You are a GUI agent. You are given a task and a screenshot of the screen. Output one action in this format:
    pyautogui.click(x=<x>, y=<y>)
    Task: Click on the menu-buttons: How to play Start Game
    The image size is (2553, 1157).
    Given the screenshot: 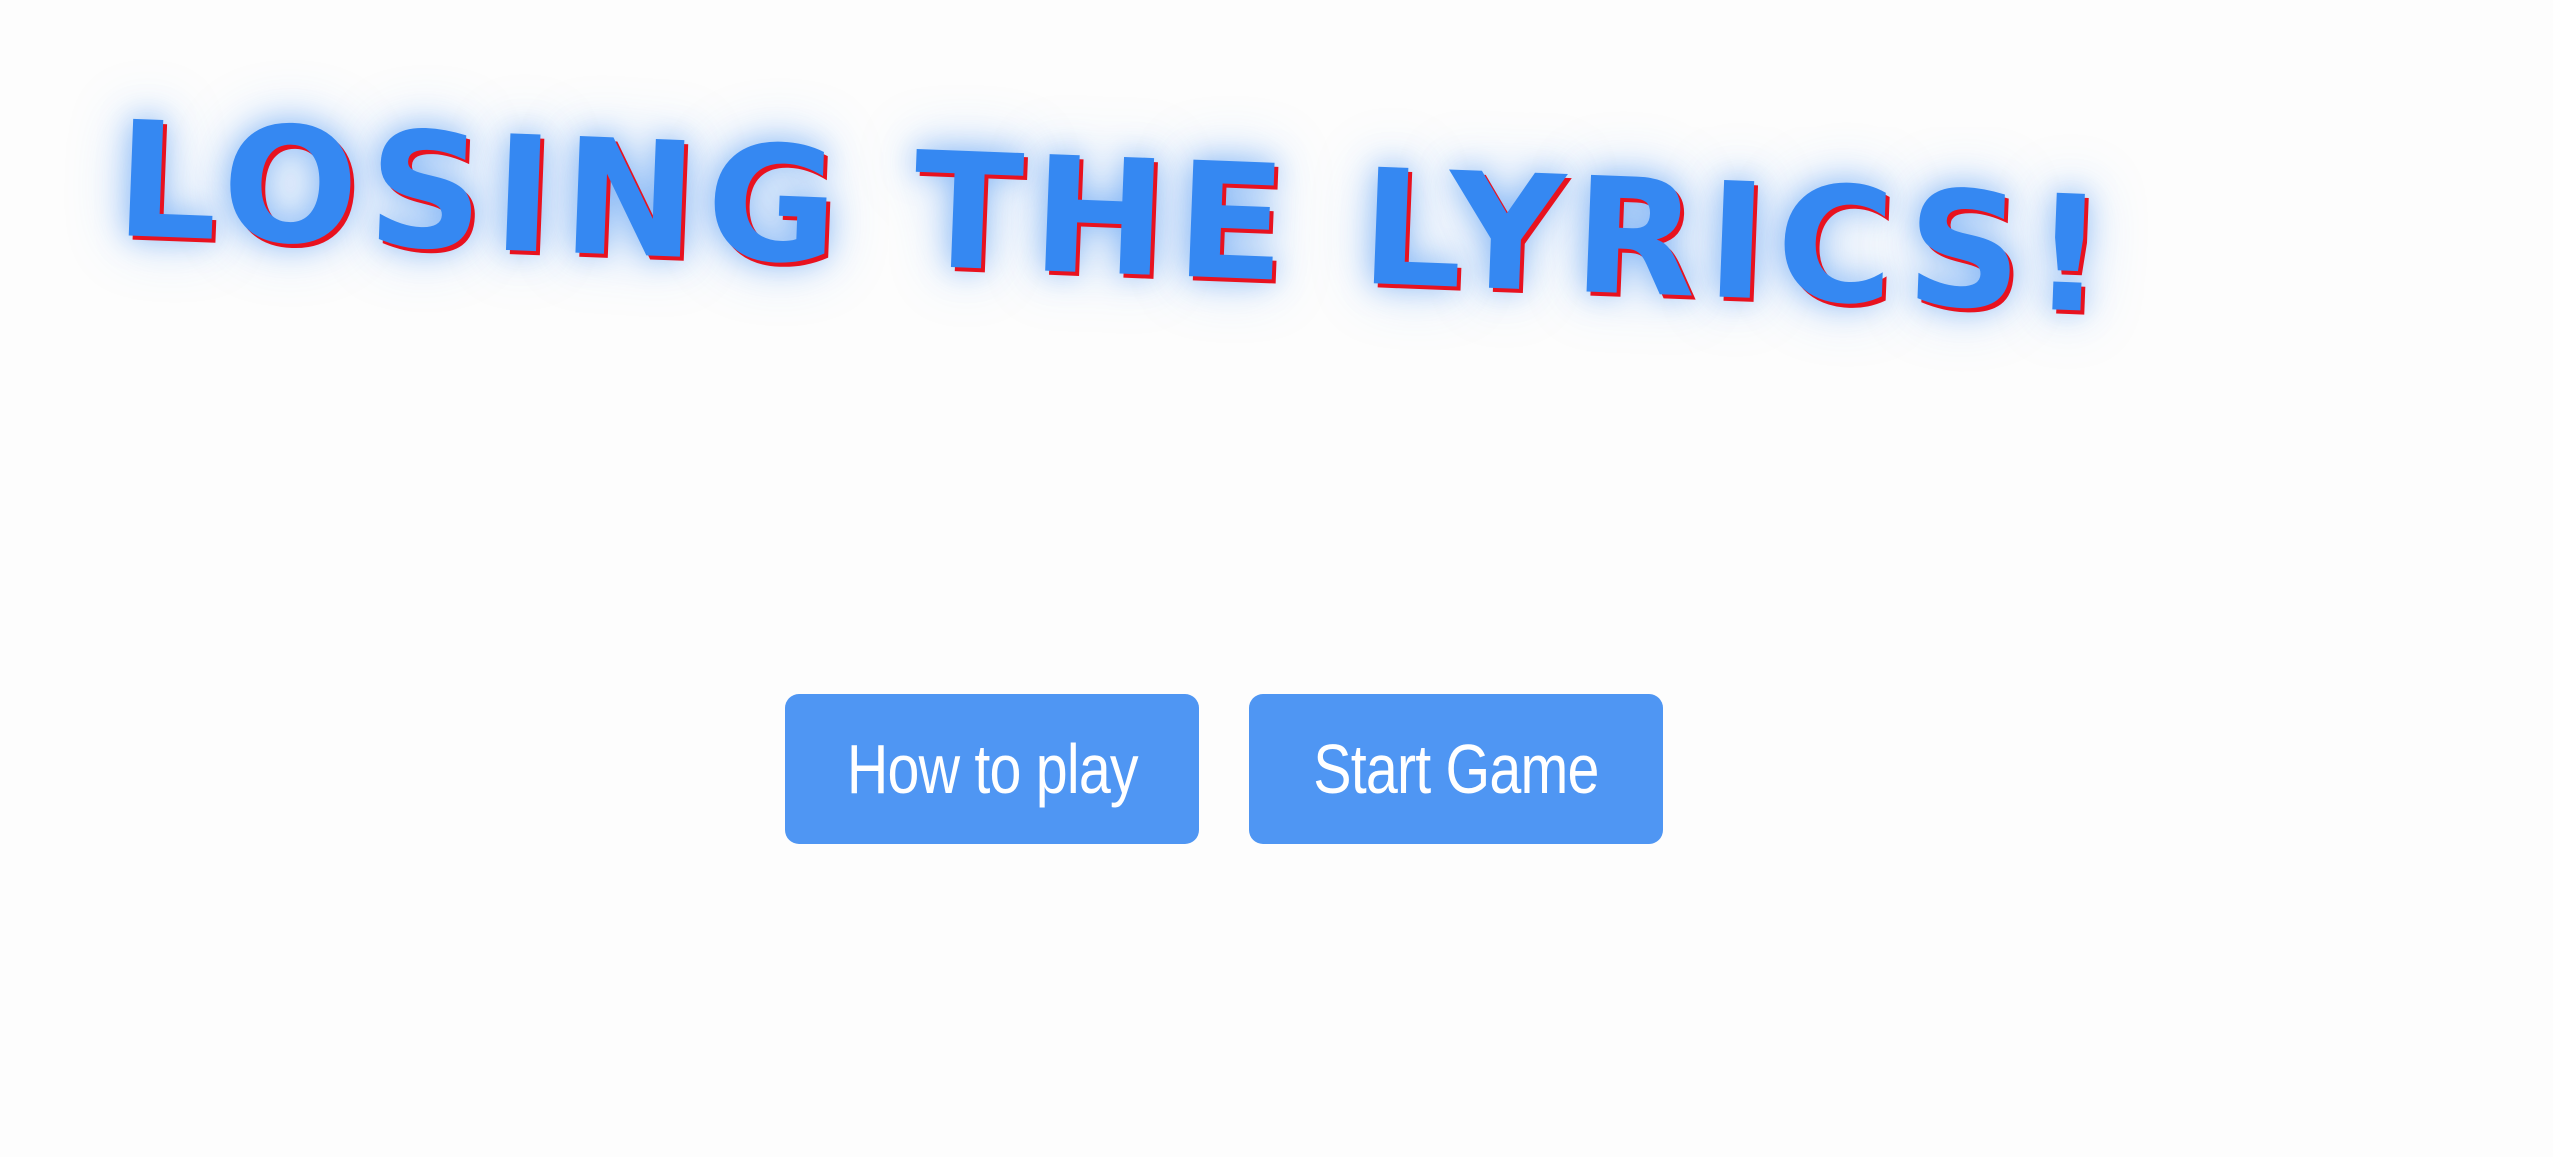 What is the action you would take?
    pyautogui.click(x=1224, y=769)
    